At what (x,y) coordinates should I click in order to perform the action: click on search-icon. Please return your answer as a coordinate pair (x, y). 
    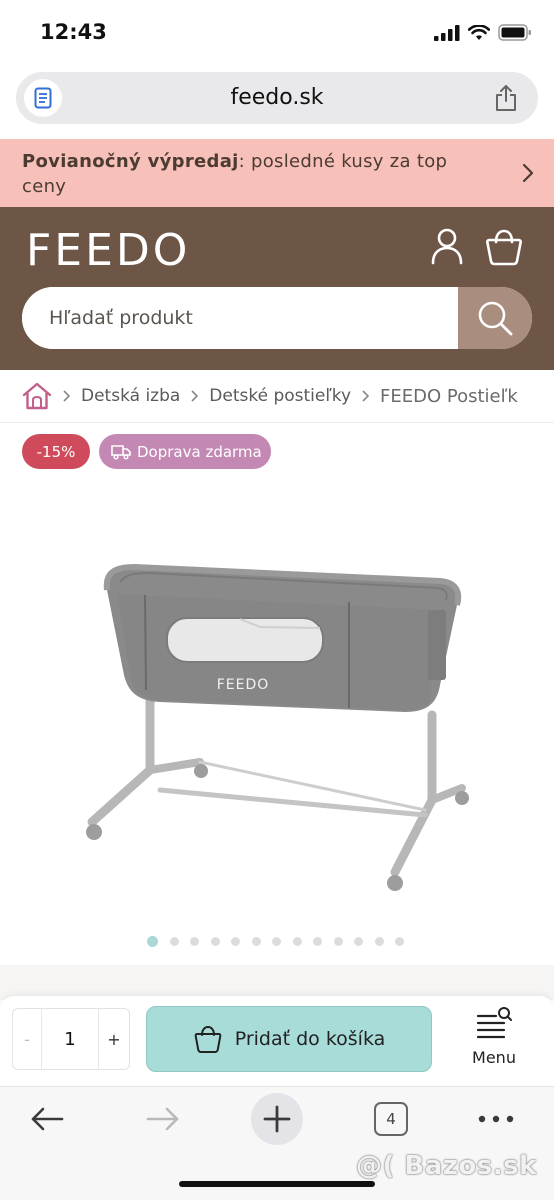
    Looking at the image, I should click on (495, 318).